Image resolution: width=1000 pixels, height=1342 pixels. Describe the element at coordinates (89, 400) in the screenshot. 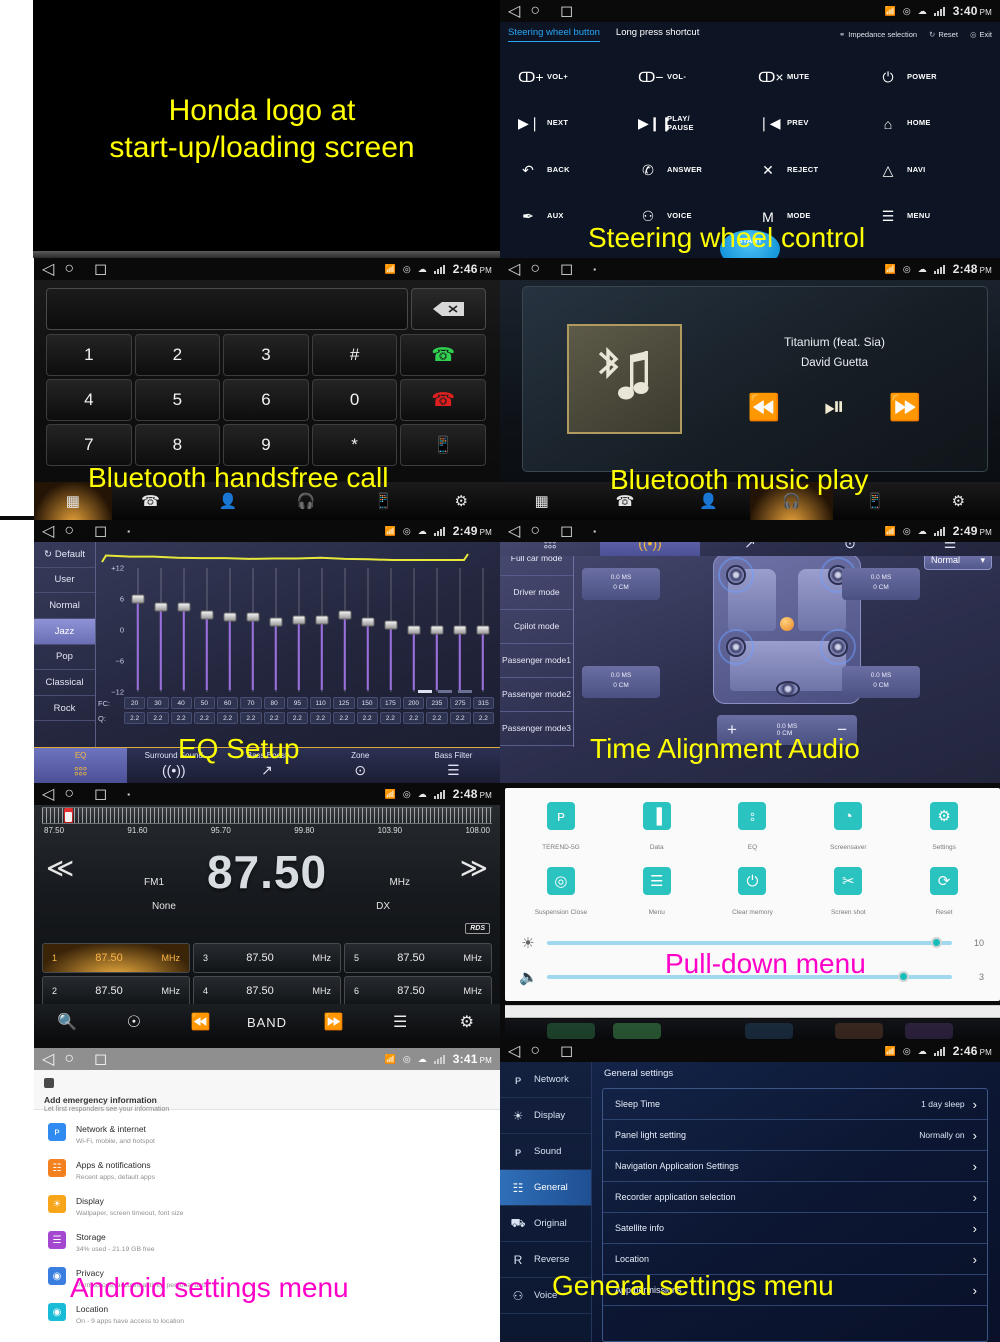

I see `dial-key-4: 4` at that location.